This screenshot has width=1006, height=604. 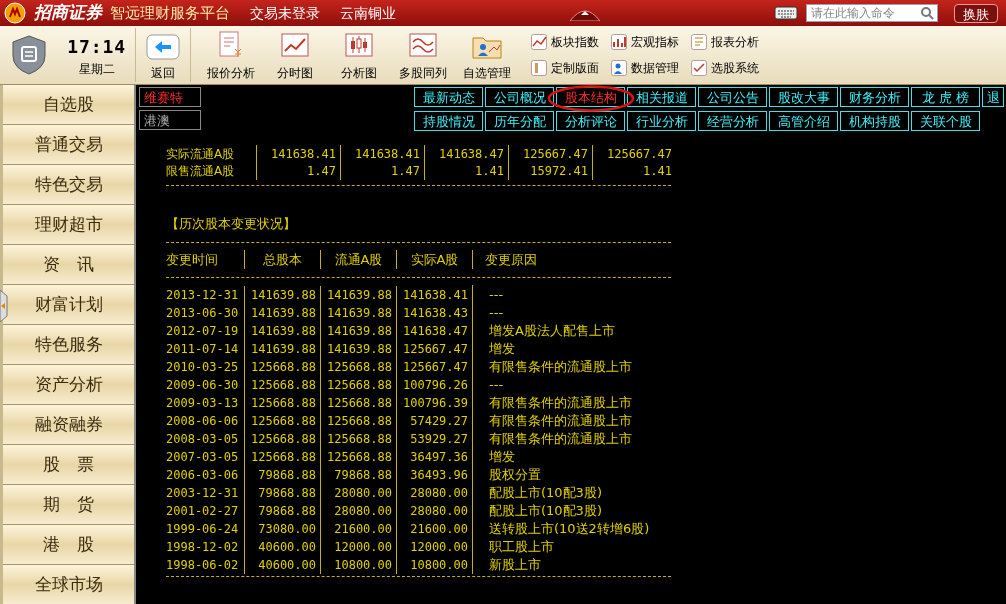 What do you see at coordinates (359, 55) in the screenshot?
I see `toolbar-button: 分析图` at bounding box center [359, 55].